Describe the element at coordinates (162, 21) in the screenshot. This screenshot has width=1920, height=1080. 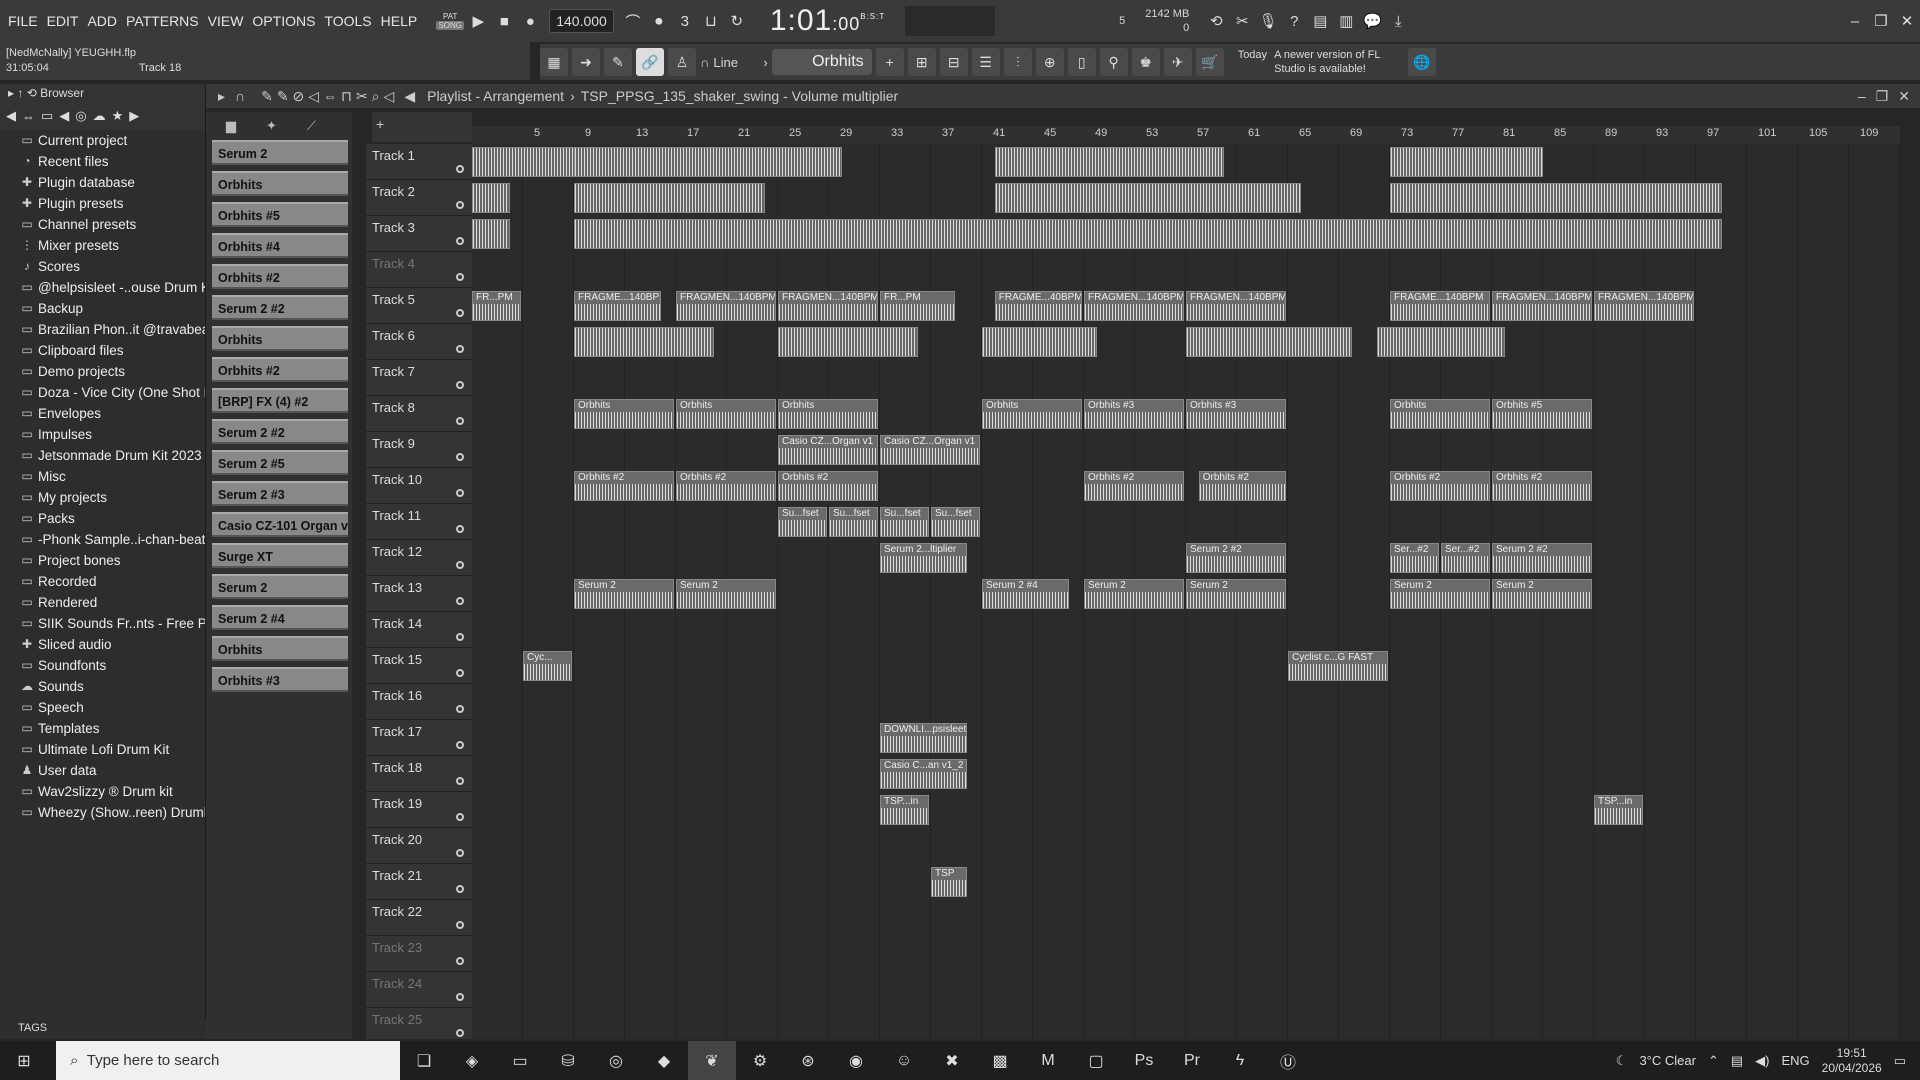
I see `menu-item-patterns: PATTERNS` at that location.